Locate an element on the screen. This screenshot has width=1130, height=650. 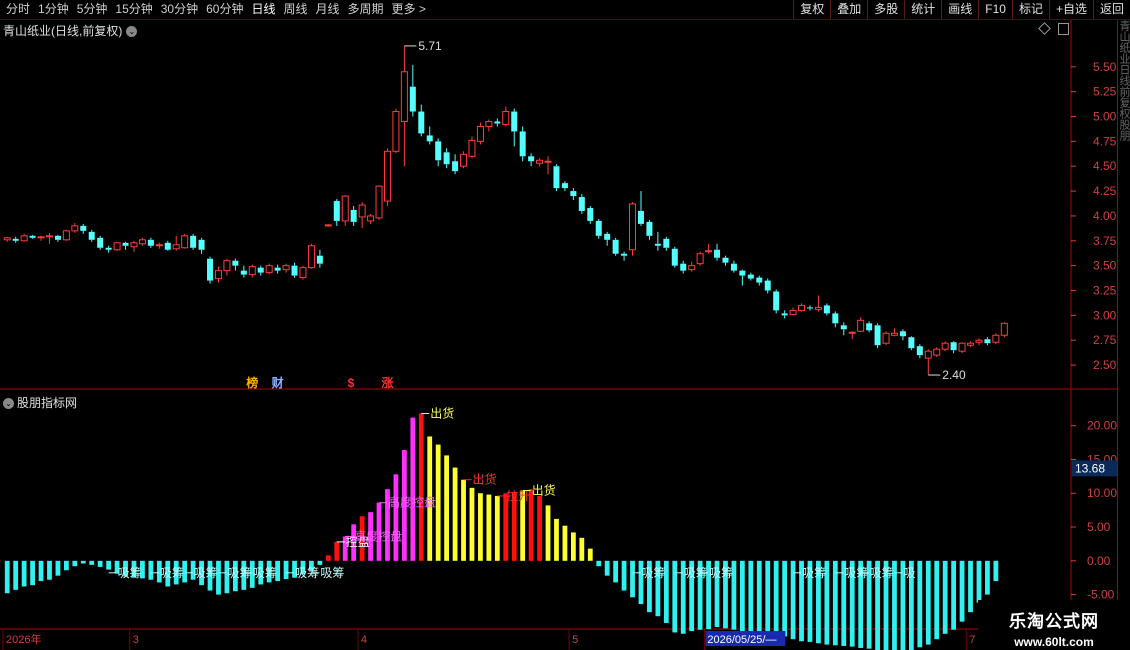
tab-period-10: 更多 > is located at coordinates (409, 9).